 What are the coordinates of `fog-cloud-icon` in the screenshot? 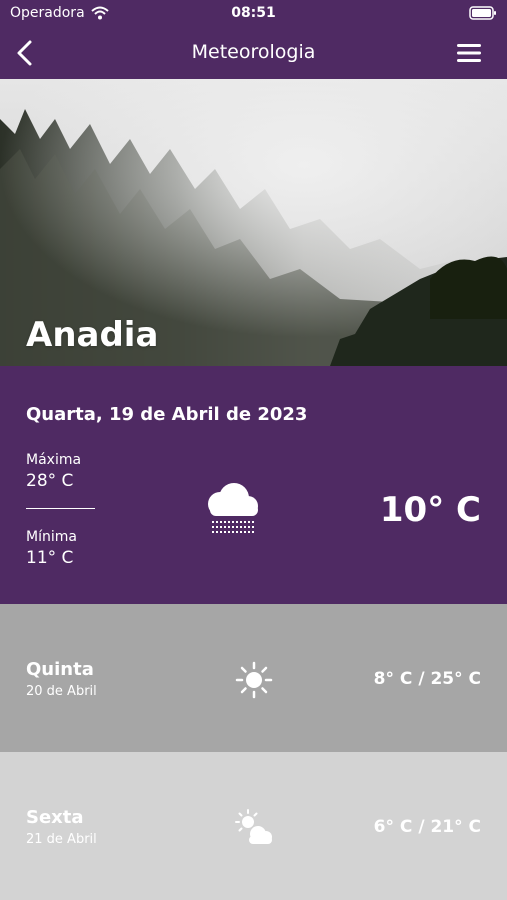 It's located at (233, 508).